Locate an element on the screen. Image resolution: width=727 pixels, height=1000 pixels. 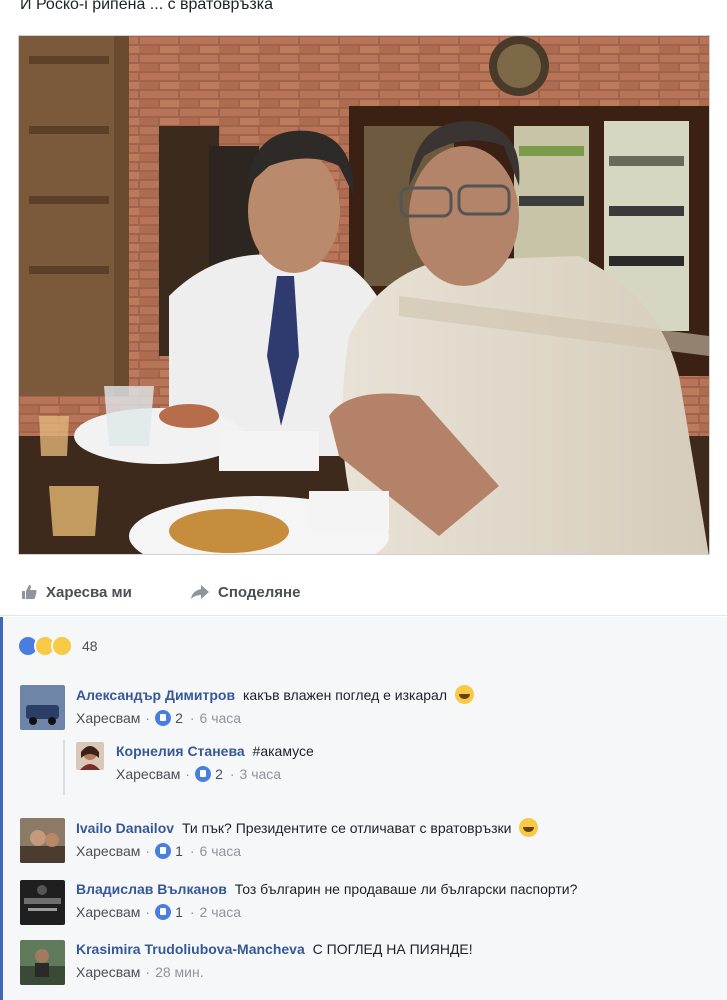
post-caption: И Роско-і рипена ... с вратовръзка is located at coordinates (146, 6).